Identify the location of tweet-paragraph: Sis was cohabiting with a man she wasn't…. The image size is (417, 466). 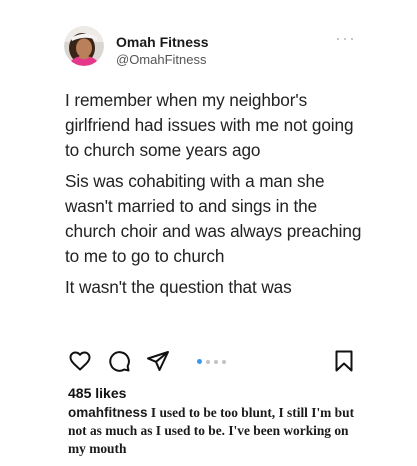
(213, 218).